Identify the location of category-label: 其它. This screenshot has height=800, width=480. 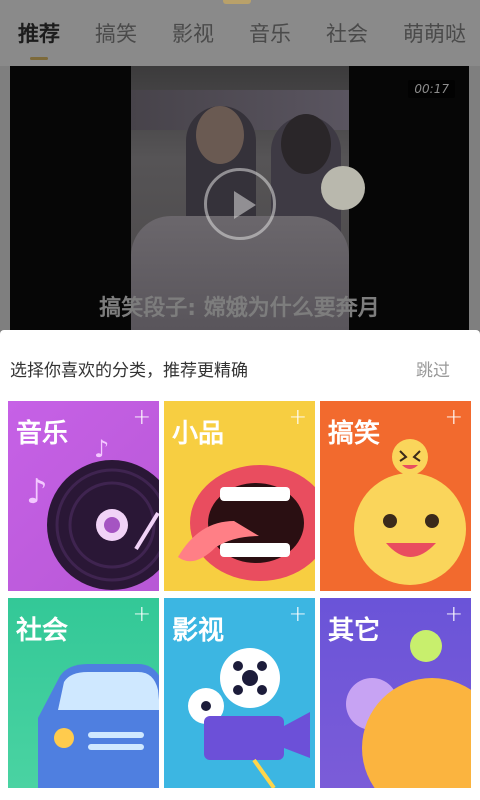
(354, 631).